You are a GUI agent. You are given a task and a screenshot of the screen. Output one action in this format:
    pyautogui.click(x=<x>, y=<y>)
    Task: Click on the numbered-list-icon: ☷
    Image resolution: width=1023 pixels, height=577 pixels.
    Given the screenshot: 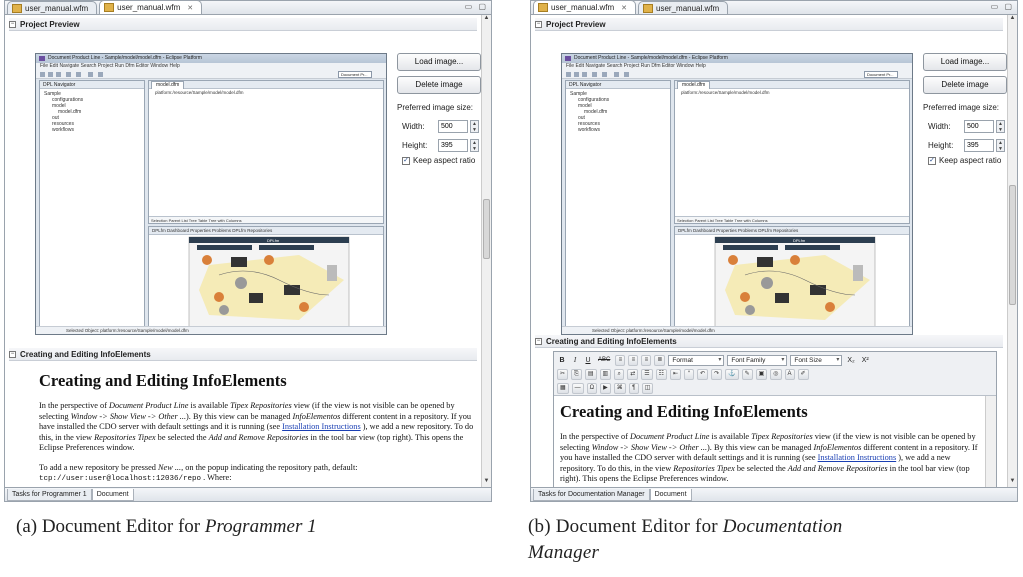 What is the action you would take?
    pyautogui.click(x=661, y=374)
    